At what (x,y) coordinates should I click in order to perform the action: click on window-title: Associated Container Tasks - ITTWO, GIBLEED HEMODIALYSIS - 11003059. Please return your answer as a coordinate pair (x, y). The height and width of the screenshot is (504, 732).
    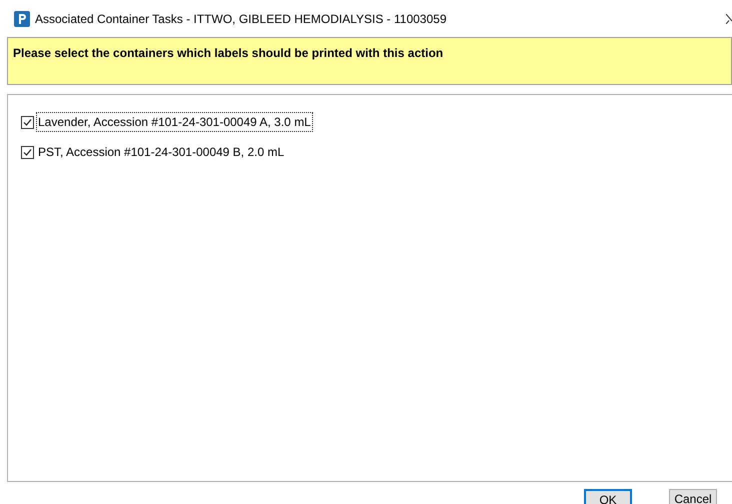
    Looking at the image, I should click on (240, 19).